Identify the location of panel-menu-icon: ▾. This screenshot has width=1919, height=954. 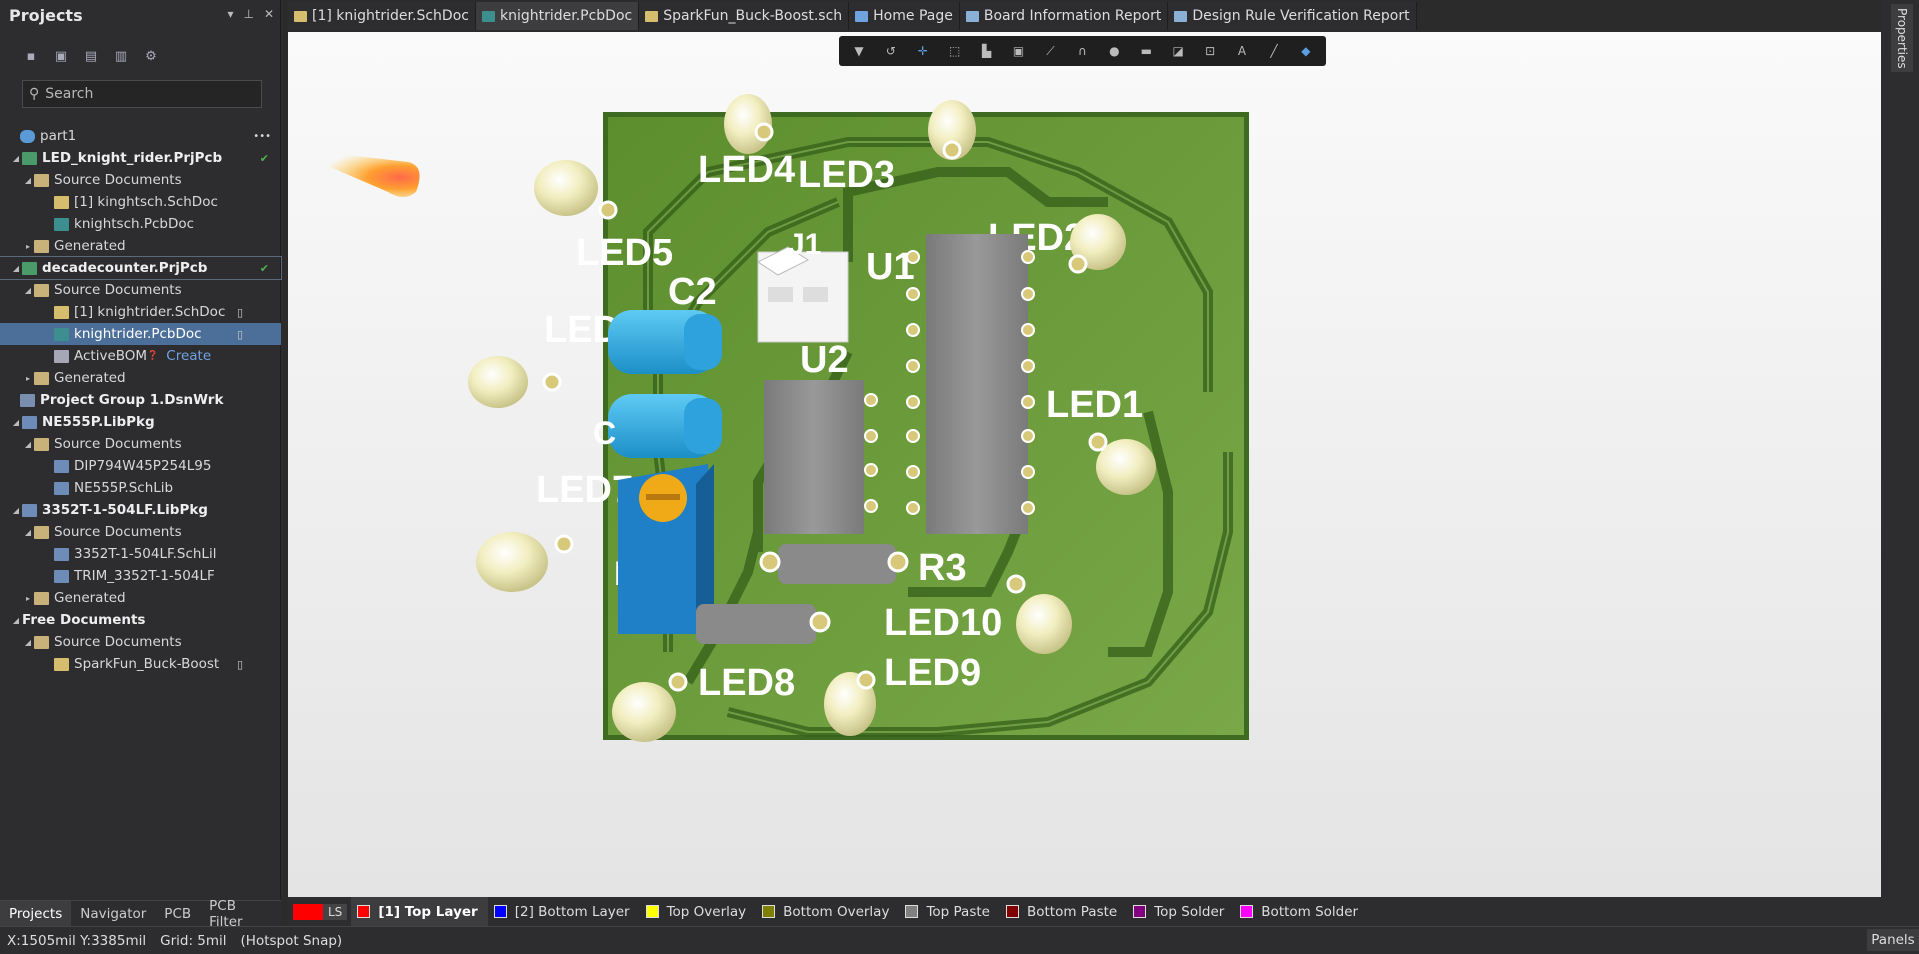
(230, 14).